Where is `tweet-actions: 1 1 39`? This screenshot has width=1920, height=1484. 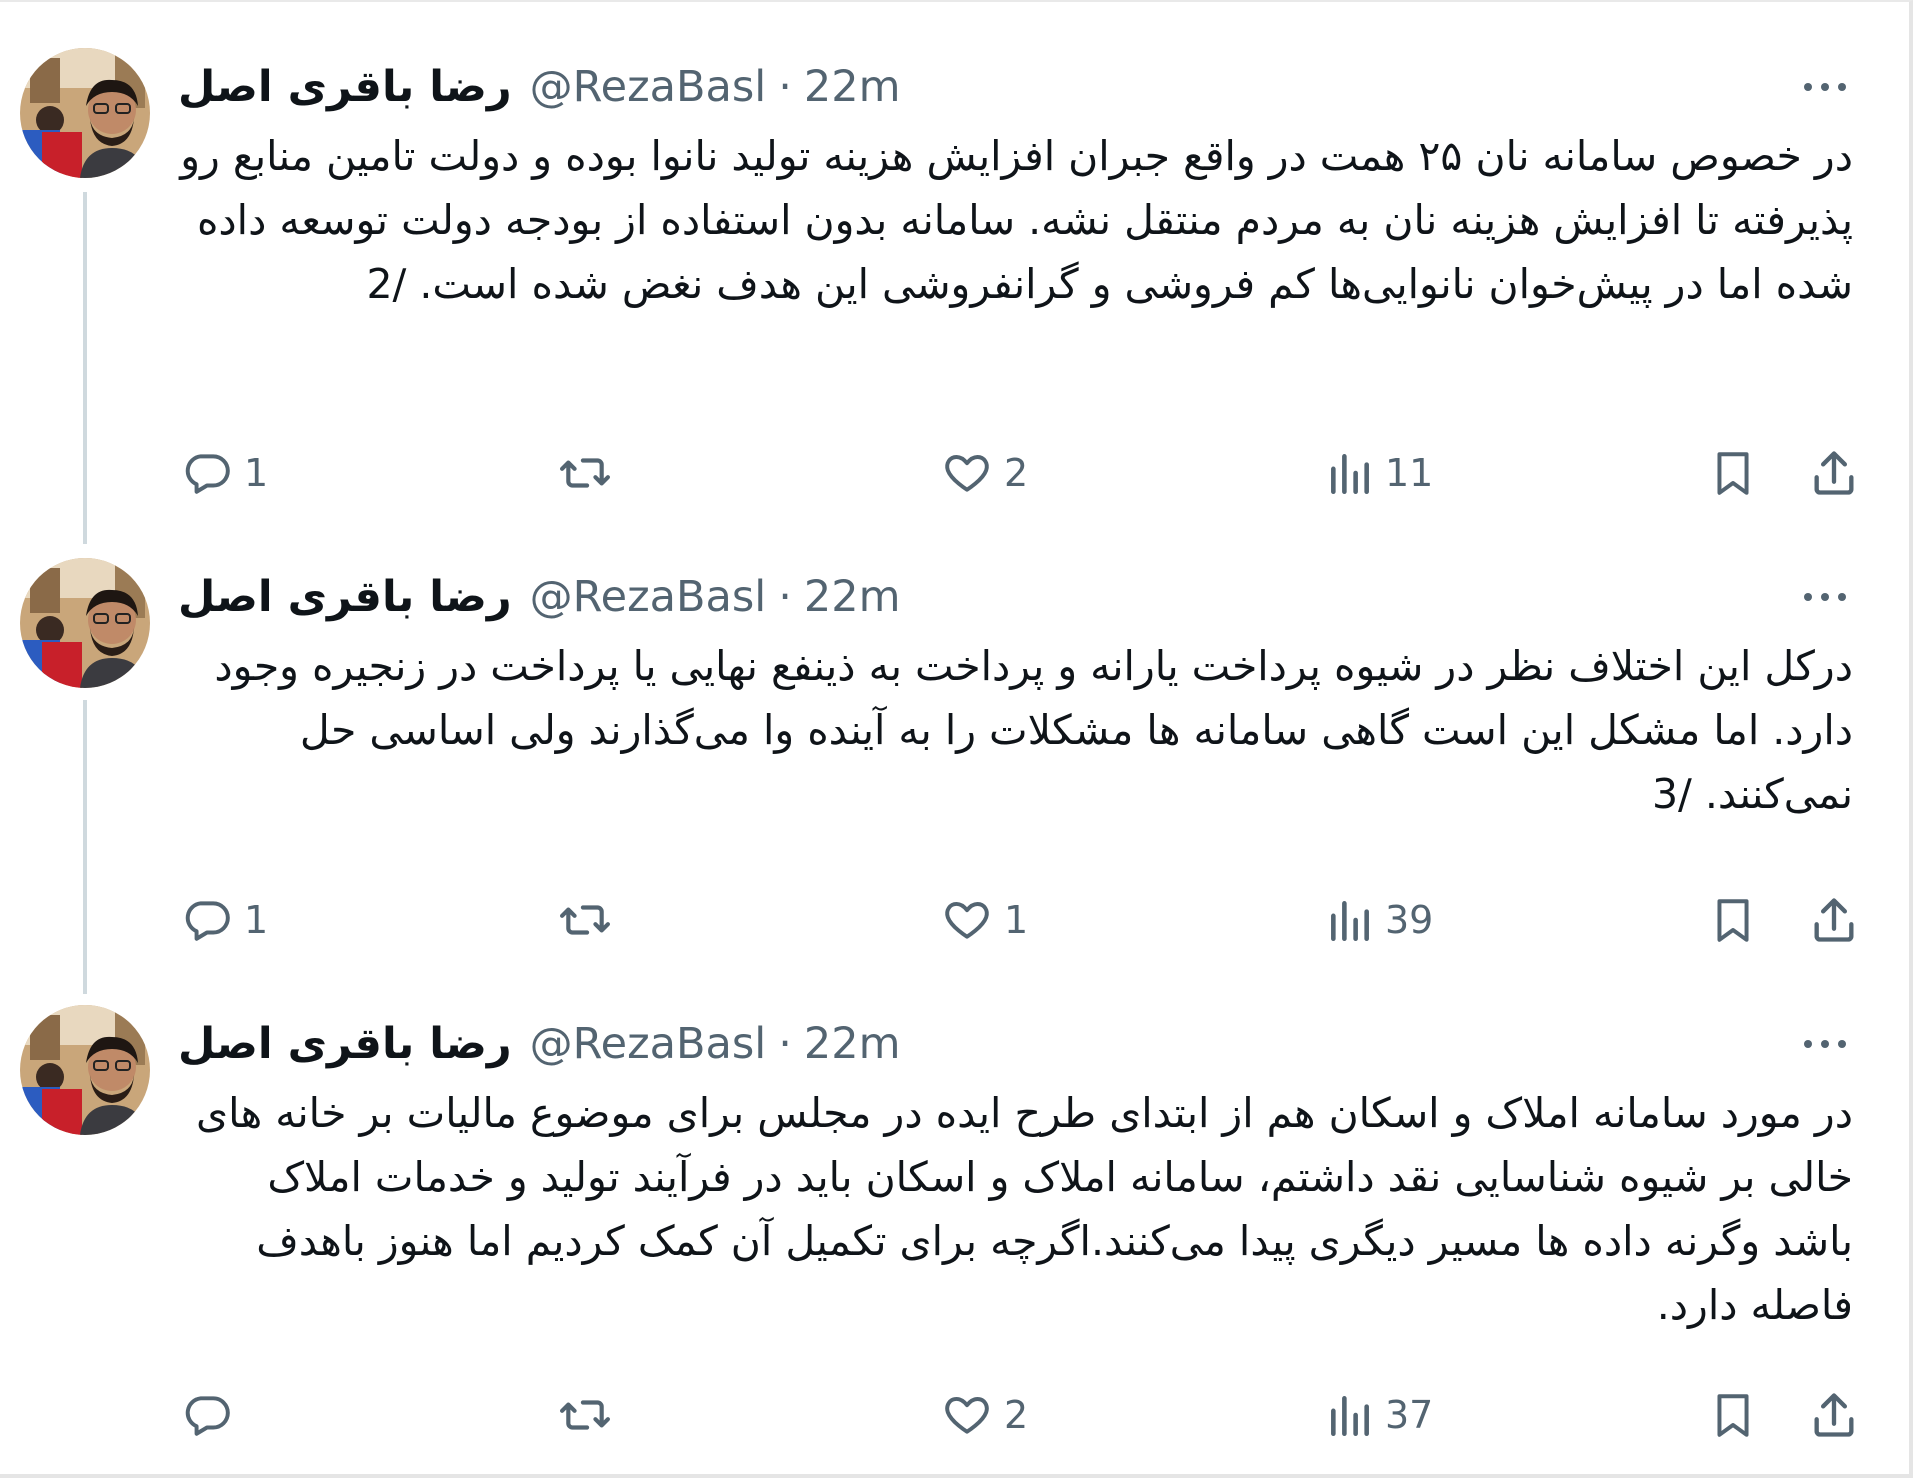
tweet-actions: 1 1 39 is located at coordinates (954, 920).